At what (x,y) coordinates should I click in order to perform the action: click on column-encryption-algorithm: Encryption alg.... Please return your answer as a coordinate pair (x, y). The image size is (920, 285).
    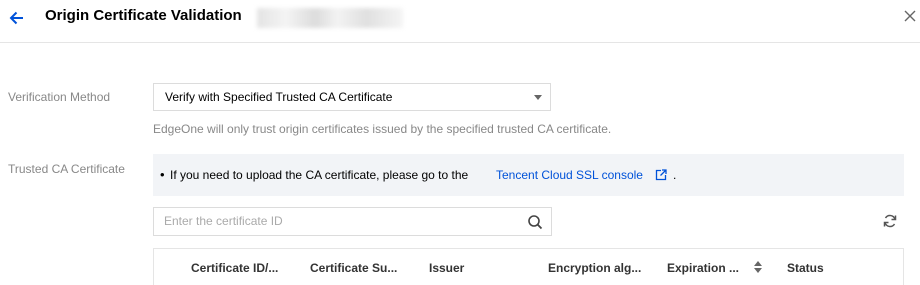
    Looking at the image, I should click on (594, 268).